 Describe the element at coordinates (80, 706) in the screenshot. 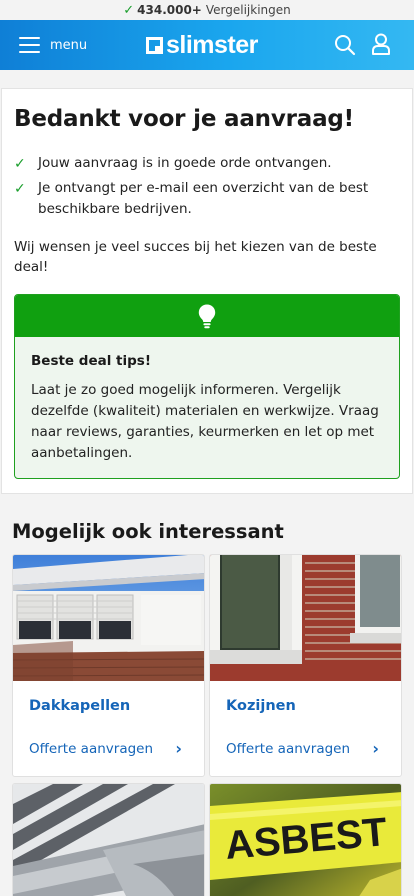

I see `tile-title: Dakkapellen` at that location.